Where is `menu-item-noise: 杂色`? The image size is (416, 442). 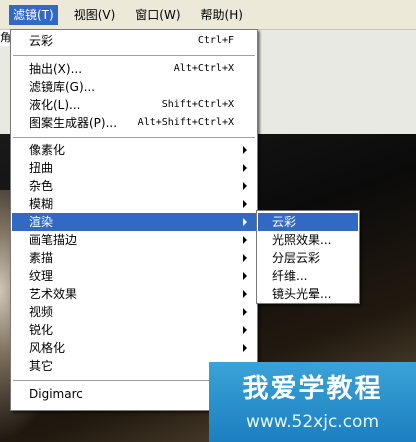 menu-item-noise: 杂色 is located at coordinates (134, 186).